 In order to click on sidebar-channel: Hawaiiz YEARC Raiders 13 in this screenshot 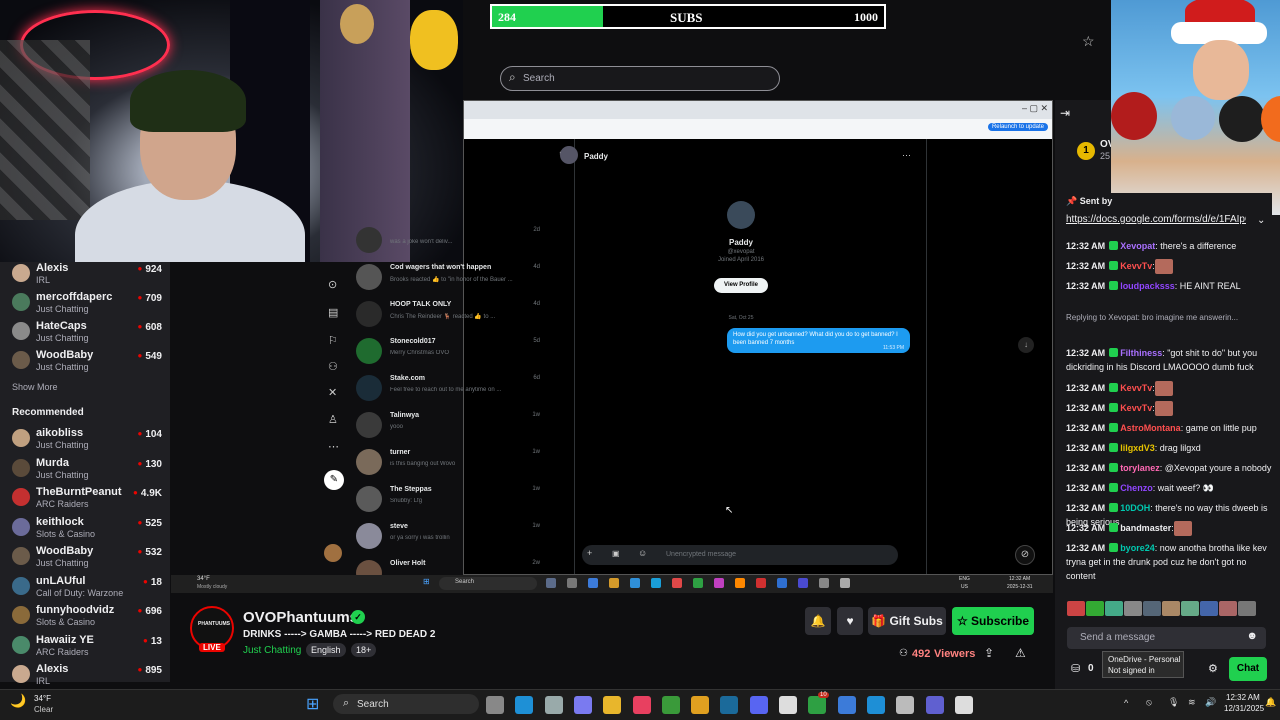, I will do `click(87, 649)`.